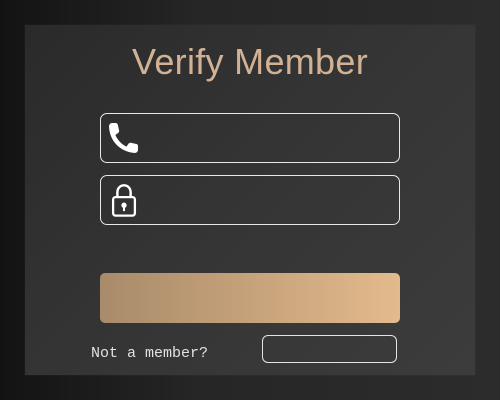 The height and width of the screenshot is (400, 500). Describe the element at coordinates (150, 353) in the screenshot. I see `not-a-member-label: Not a member?` at that location.